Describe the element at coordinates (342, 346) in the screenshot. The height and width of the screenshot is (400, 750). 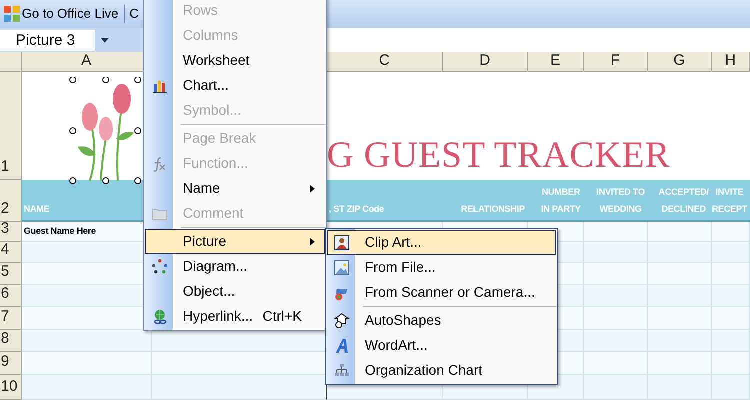
I see `slanted-letter-icon` at that location.